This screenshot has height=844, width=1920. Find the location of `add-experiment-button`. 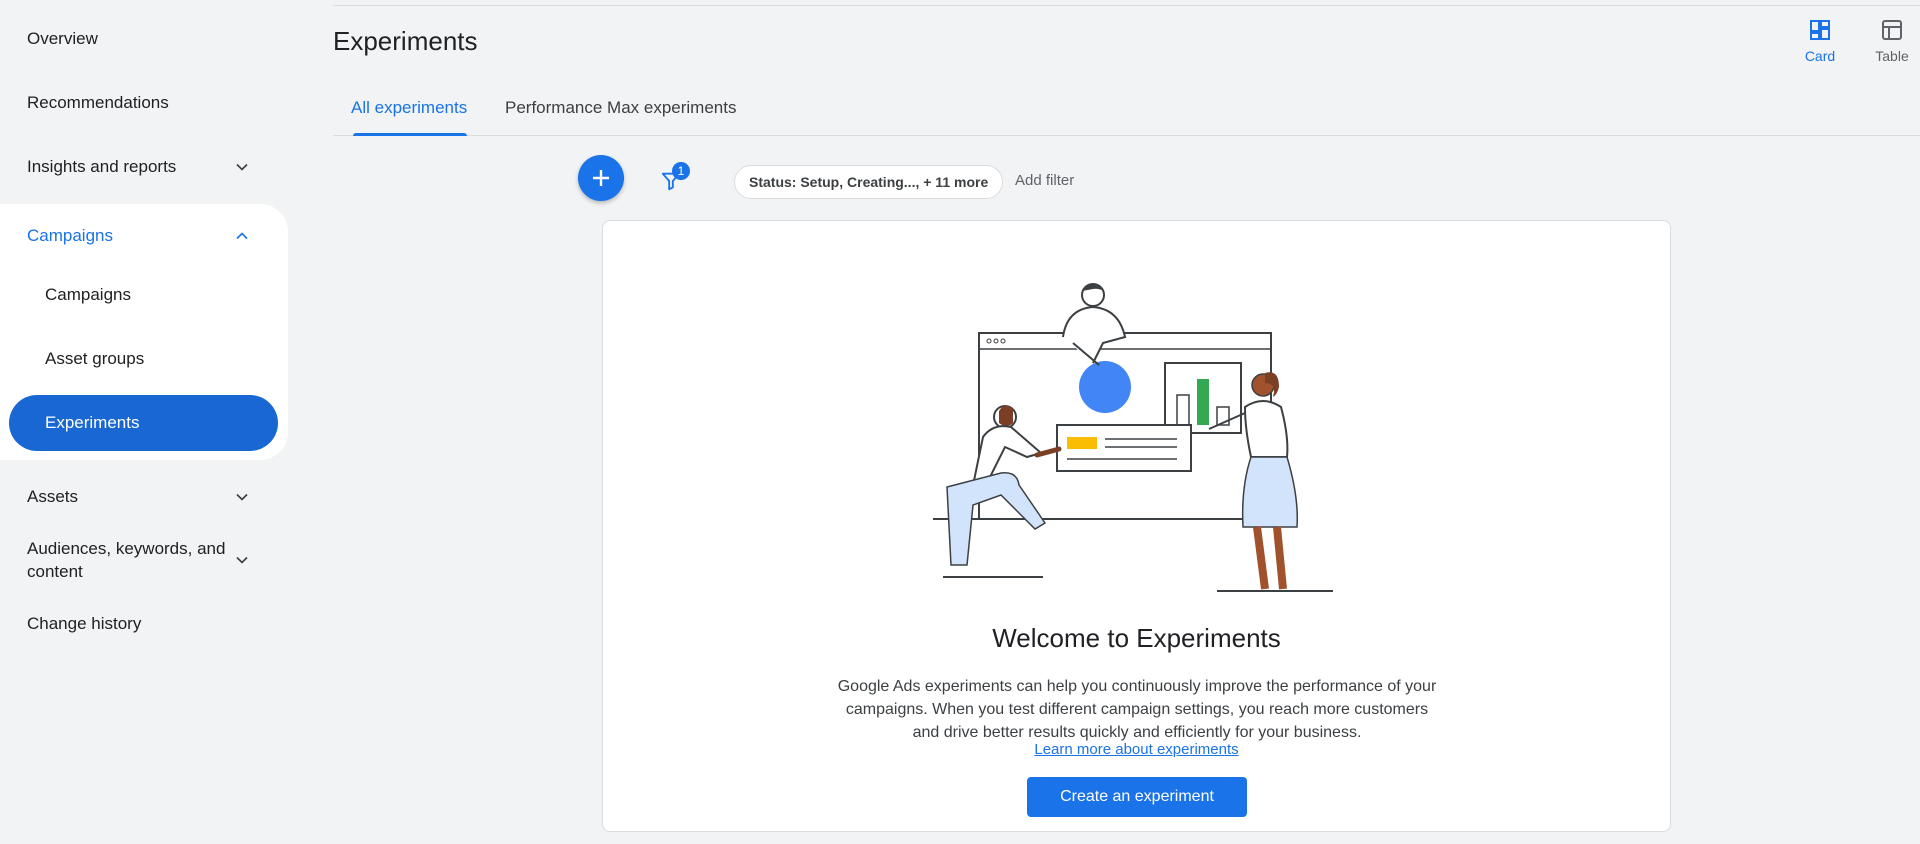

add-experiment-button is located at coordinates (601, 178).